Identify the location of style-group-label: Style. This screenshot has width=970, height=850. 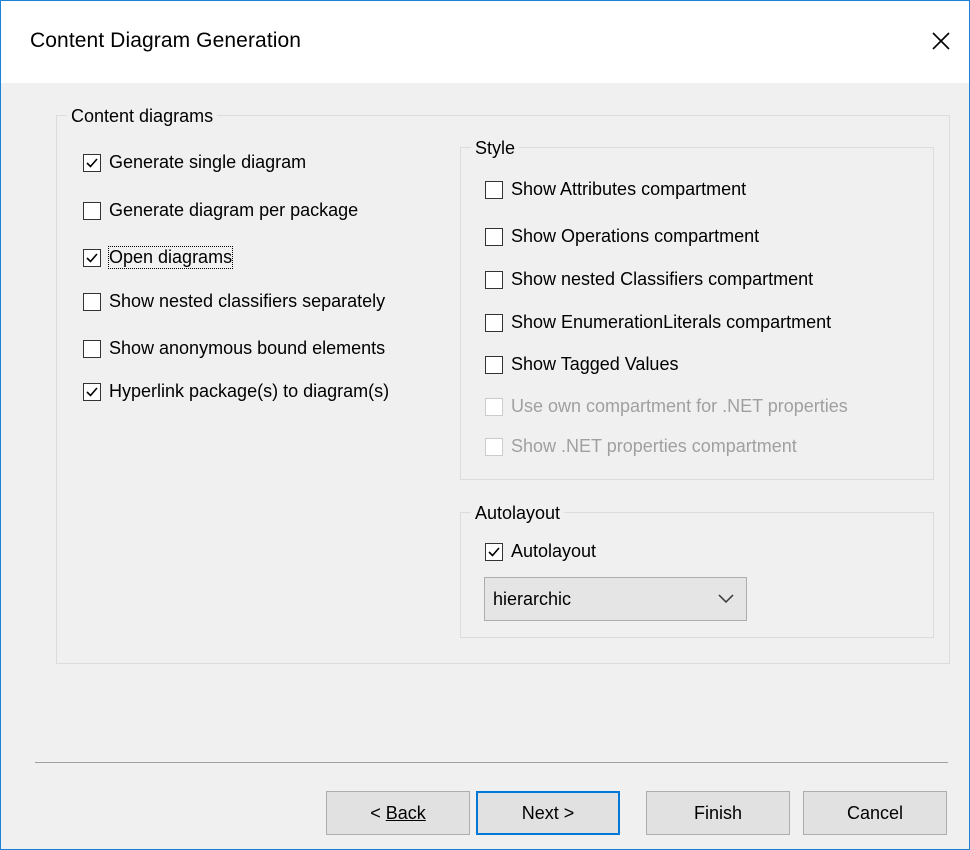
(495, 148).